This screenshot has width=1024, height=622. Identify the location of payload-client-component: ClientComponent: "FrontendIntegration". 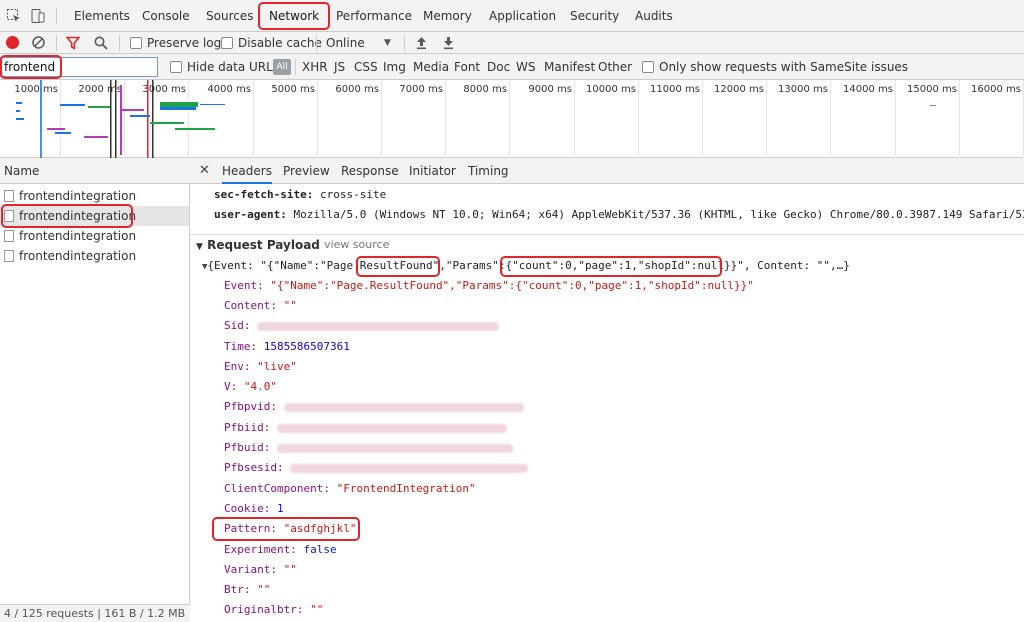
(350, 488).